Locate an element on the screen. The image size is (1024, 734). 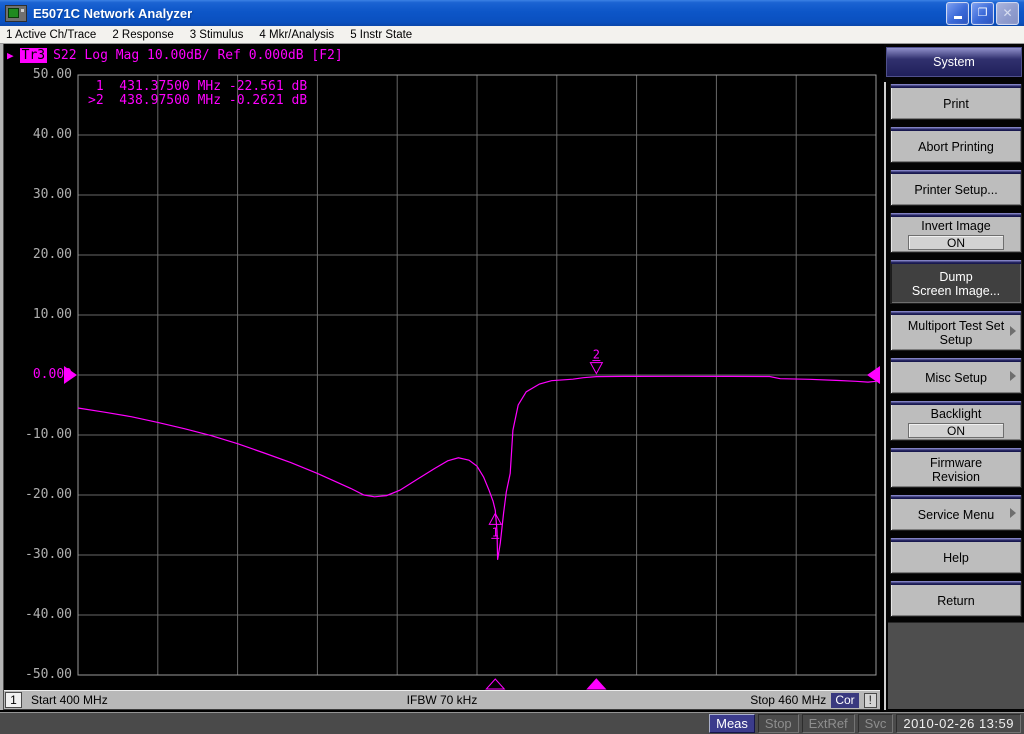
app-icon is located at coordinates (16, 13).